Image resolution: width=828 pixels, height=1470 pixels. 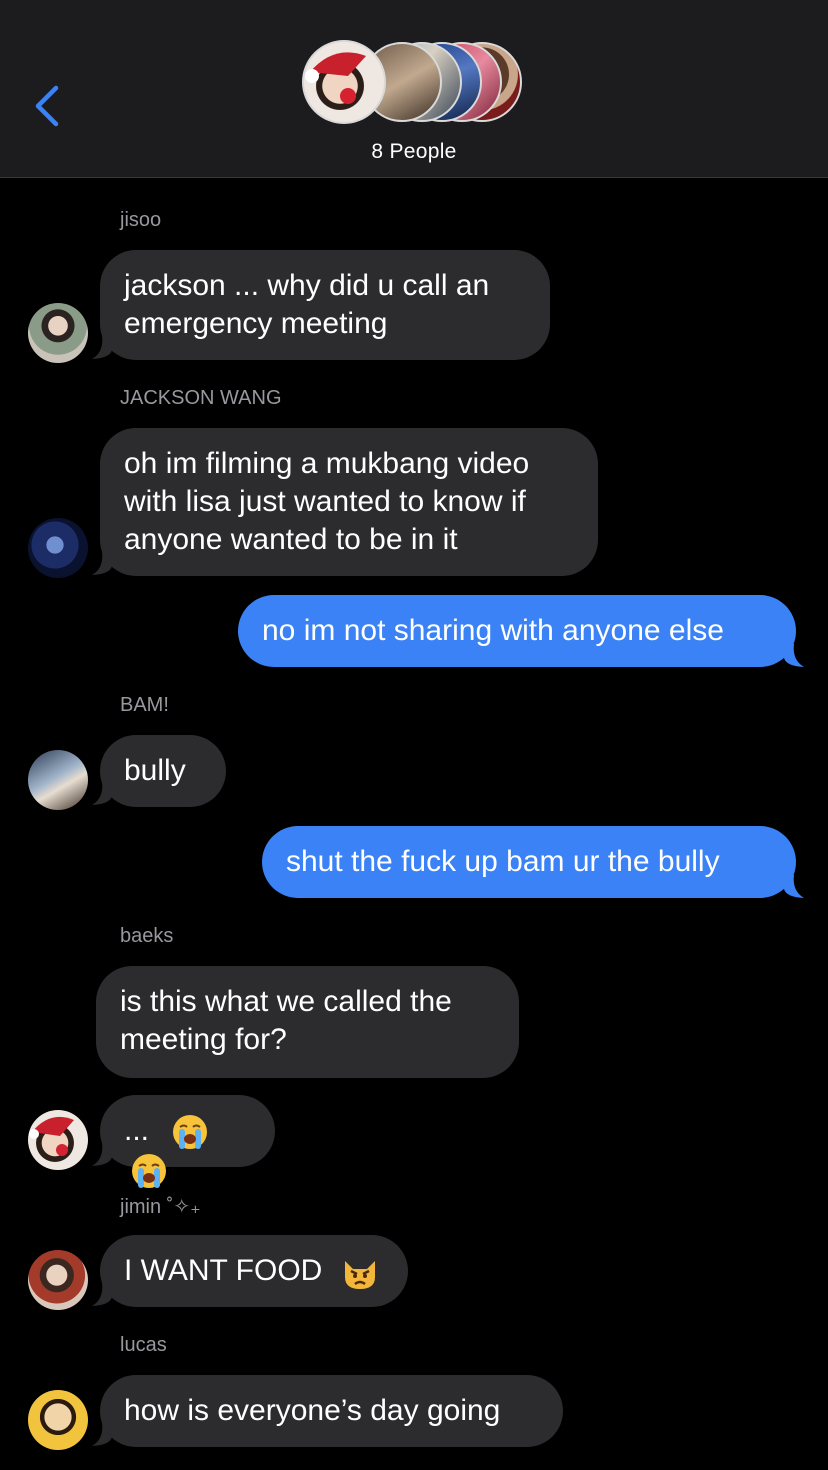 I want to click on message-line: oh im filming a mukbang video, so click(x=327, y=463).